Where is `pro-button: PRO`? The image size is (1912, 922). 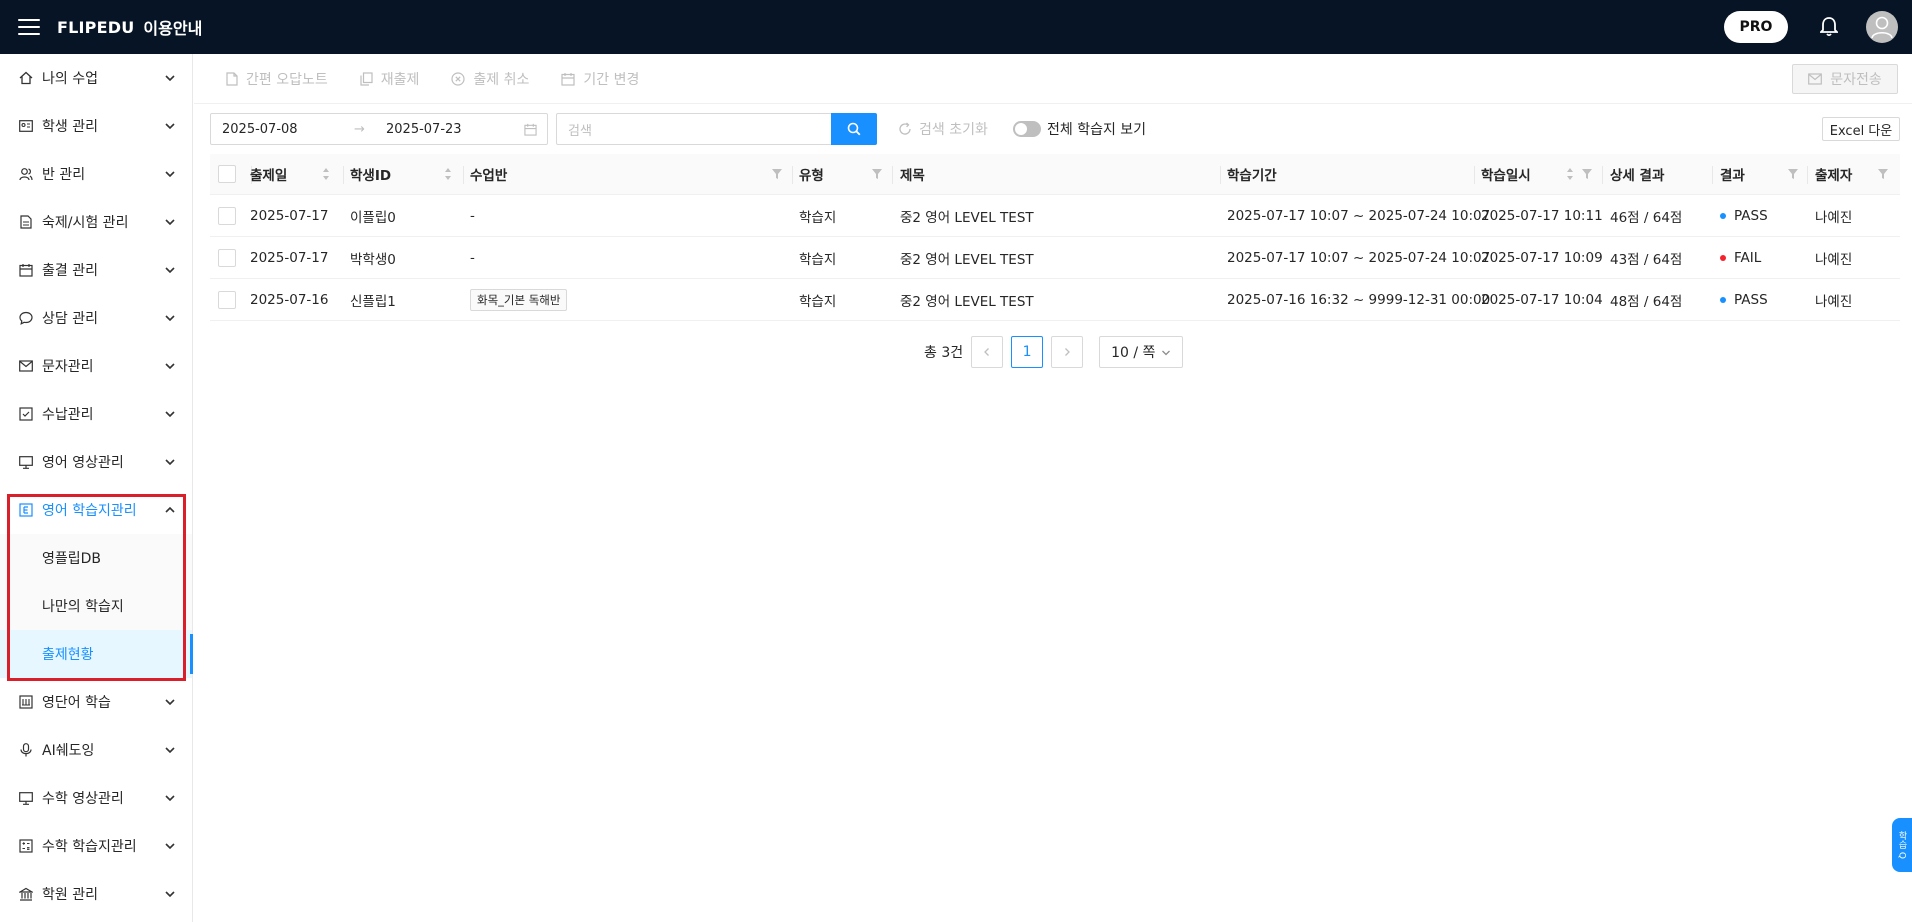
pro-button: PRO is located at coordinates (1756, 27).